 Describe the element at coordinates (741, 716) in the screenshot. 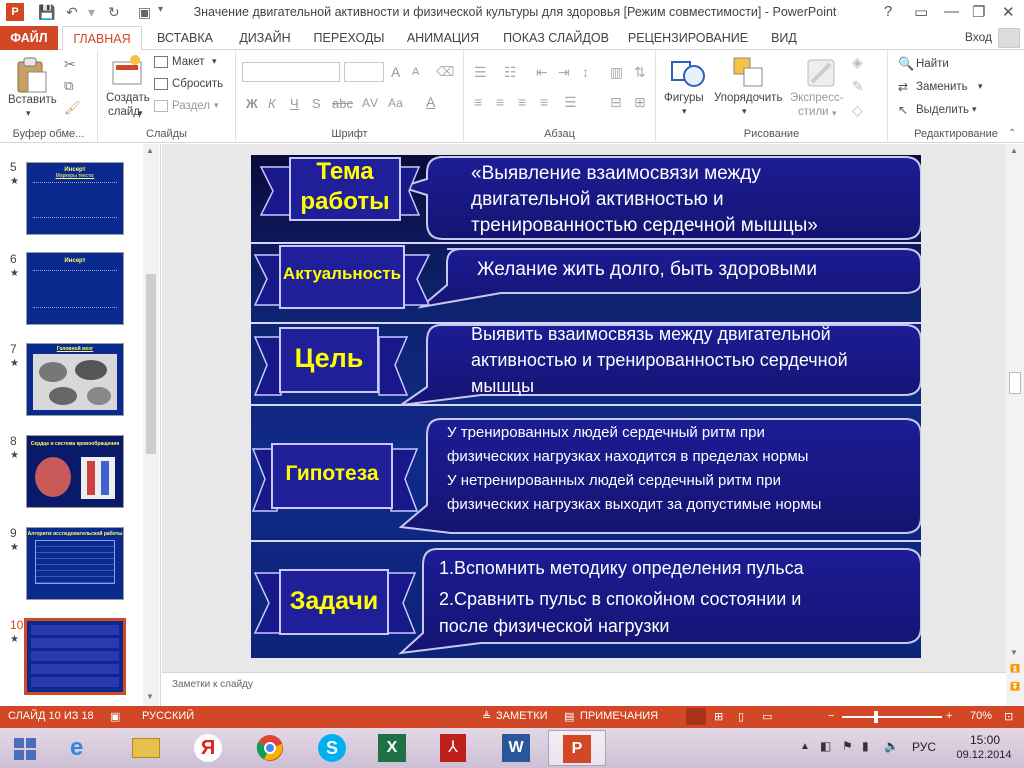

I see `reading-view-icon: ▯` at that location.